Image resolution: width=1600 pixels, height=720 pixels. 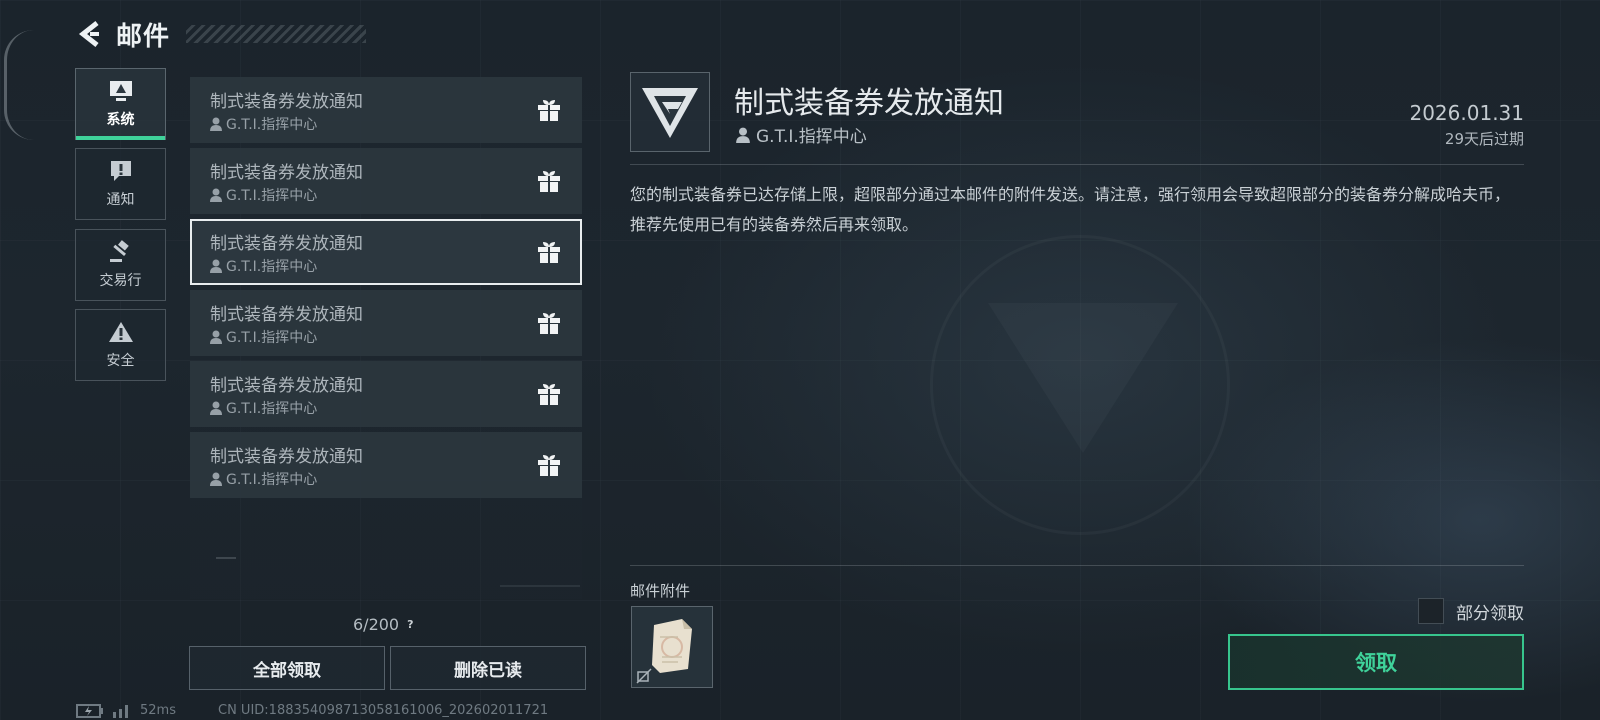 I want to click on sender-logo, so click(x=670, y=112).